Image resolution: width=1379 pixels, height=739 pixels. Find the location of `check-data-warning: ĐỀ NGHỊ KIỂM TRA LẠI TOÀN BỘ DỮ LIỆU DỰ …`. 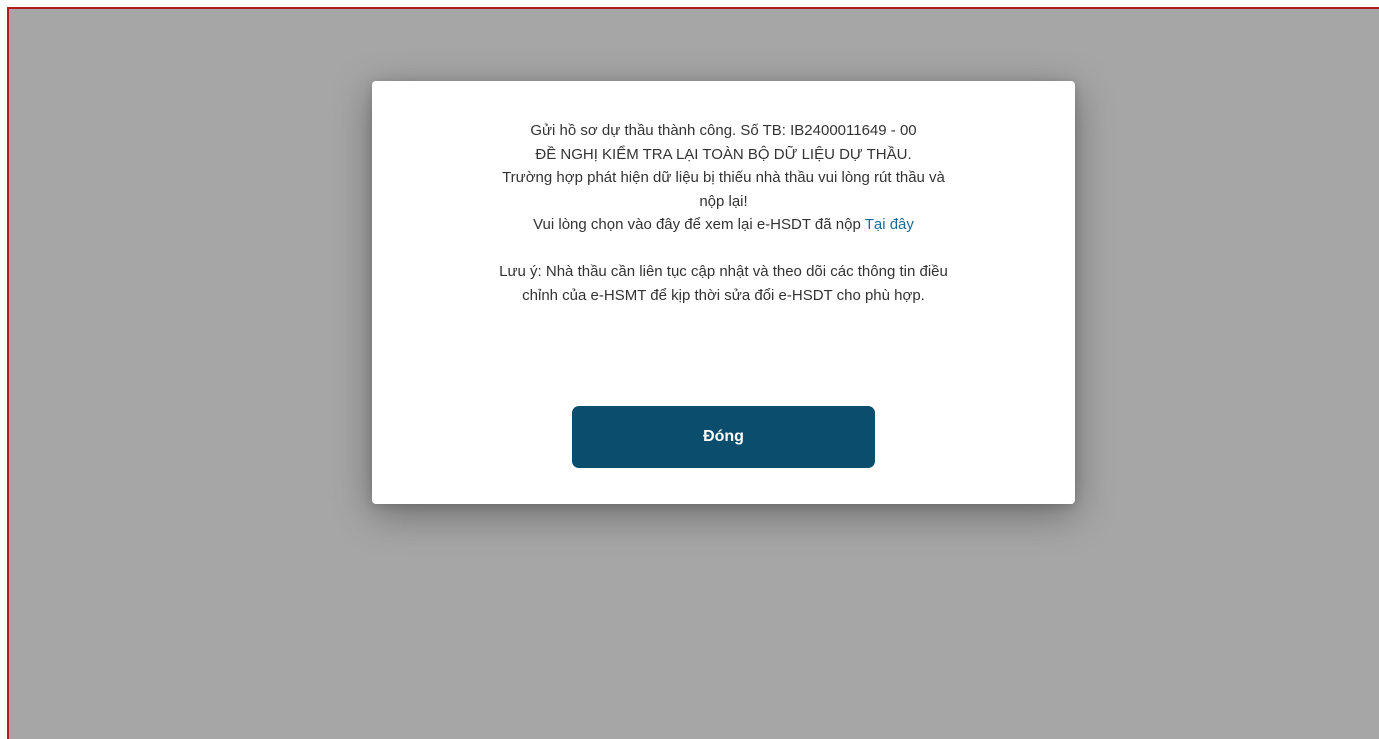

check-data-warning: ĐỀ NGHỊ KIỂM TRA LẠI TOÀN BỘ DỮ LIỆU DỰ … is located at coordinates (723, 154).